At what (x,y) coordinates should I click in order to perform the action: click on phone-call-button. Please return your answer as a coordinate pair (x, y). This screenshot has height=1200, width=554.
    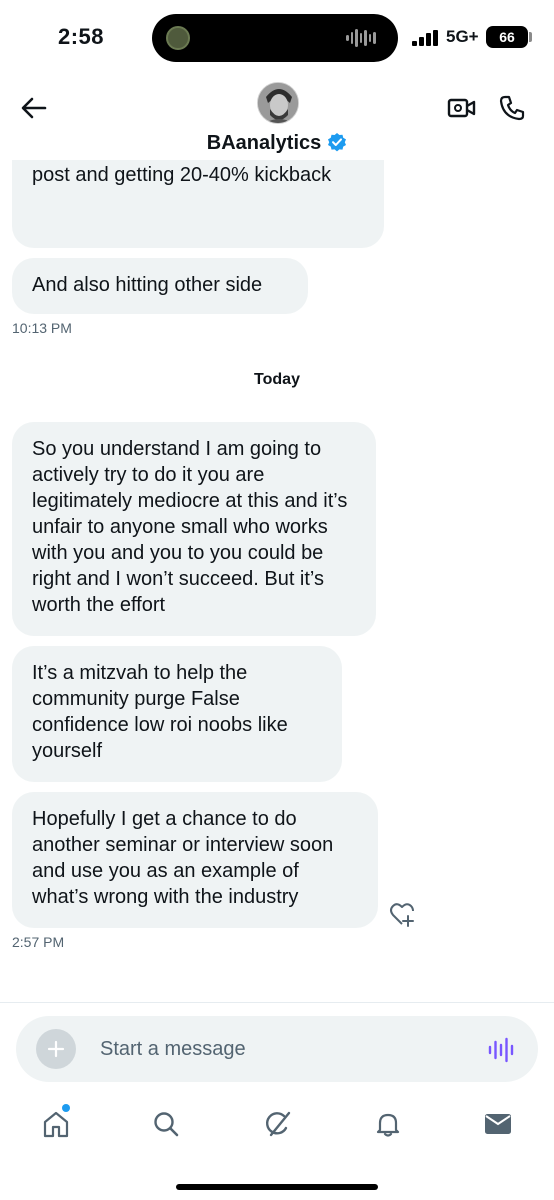
    Looking at the image, I should click on (512, 108).